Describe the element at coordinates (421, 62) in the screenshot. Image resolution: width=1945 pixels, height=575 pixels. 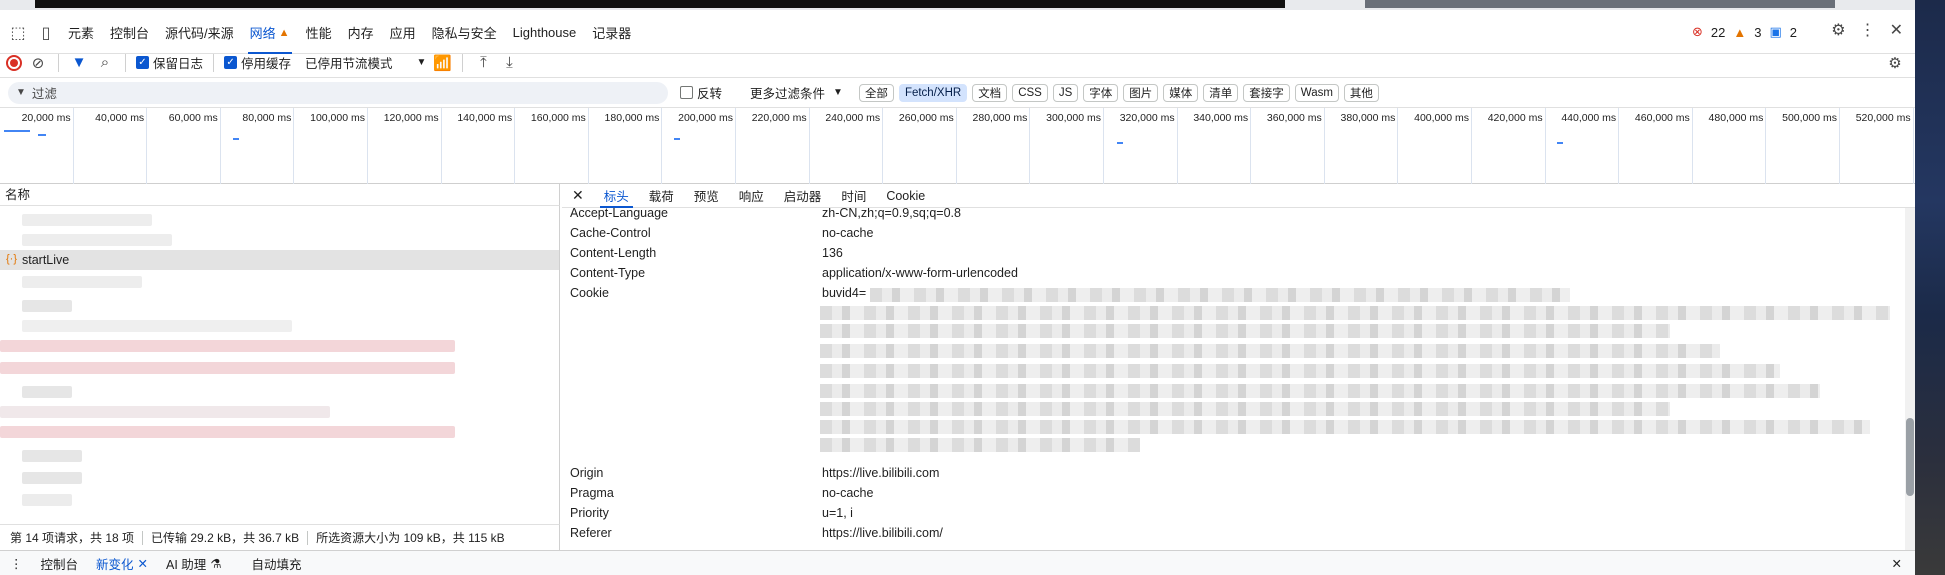
I see `dropdown-arrow-icon: ▼` at that location.